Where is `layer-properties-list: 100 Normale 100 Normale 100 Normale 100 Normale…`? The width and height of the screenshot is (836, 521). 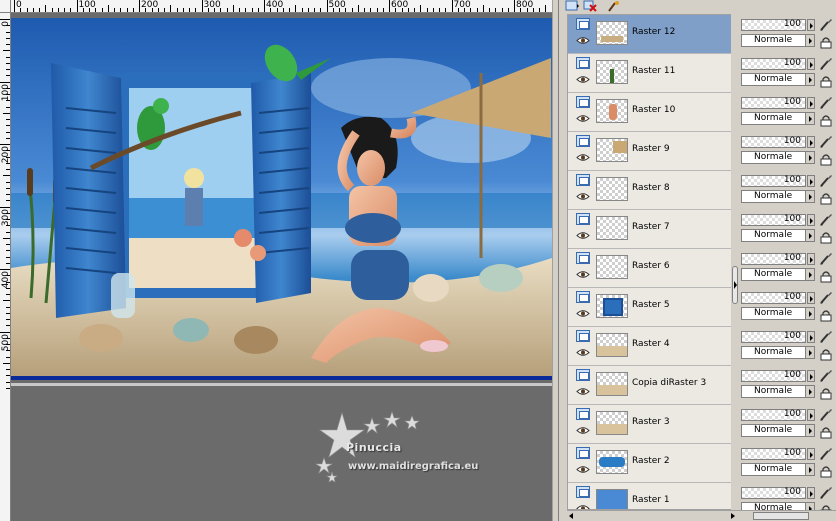 layer-properties-list: 100 Normale 100 Normale 100 Normale 100 Normale… is located at coordinates (787, 265).